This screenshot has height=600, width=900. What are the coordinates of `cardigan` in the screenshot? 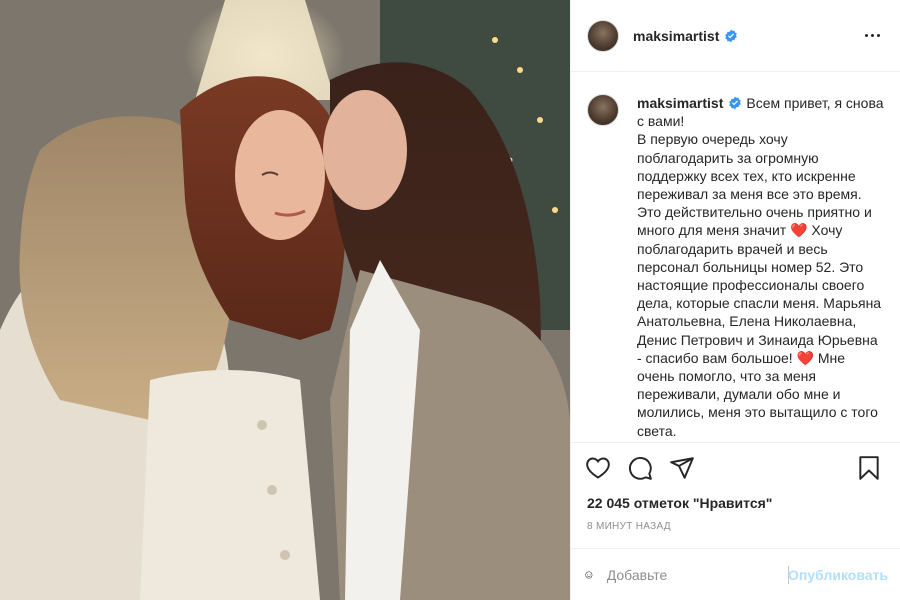 It's located at (230, 485).